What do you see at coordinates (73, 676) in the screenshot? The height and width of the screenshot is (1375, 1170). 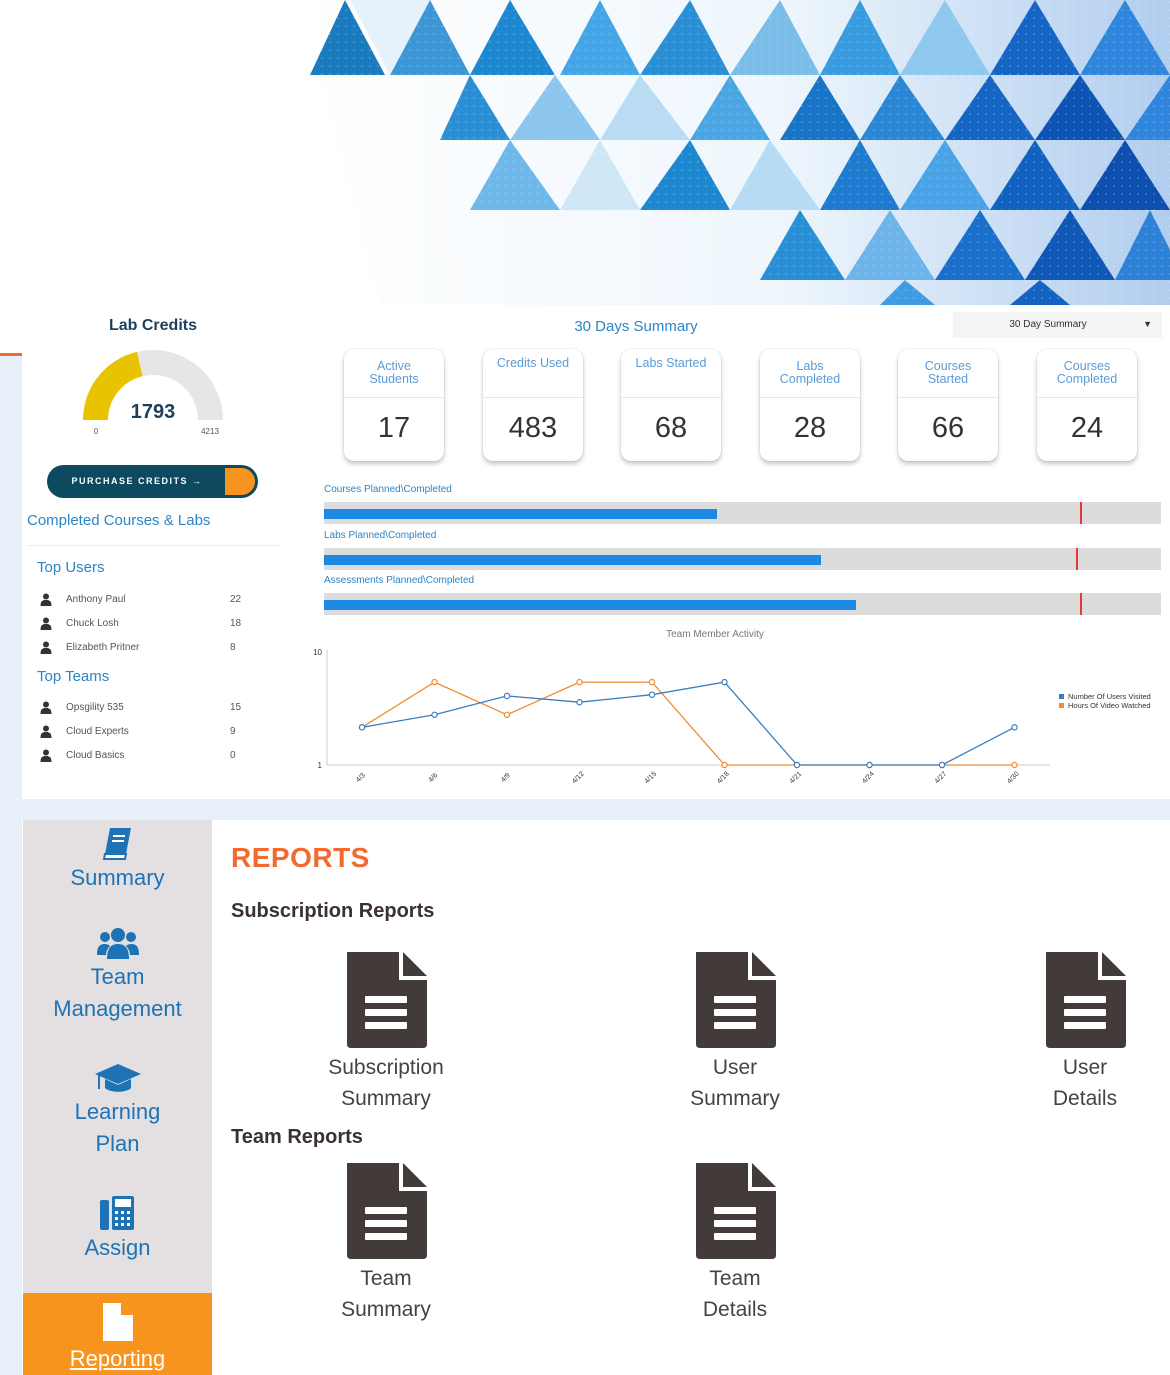 I see `top-teams-title: Top Teams` at bounding box center [73, 676].